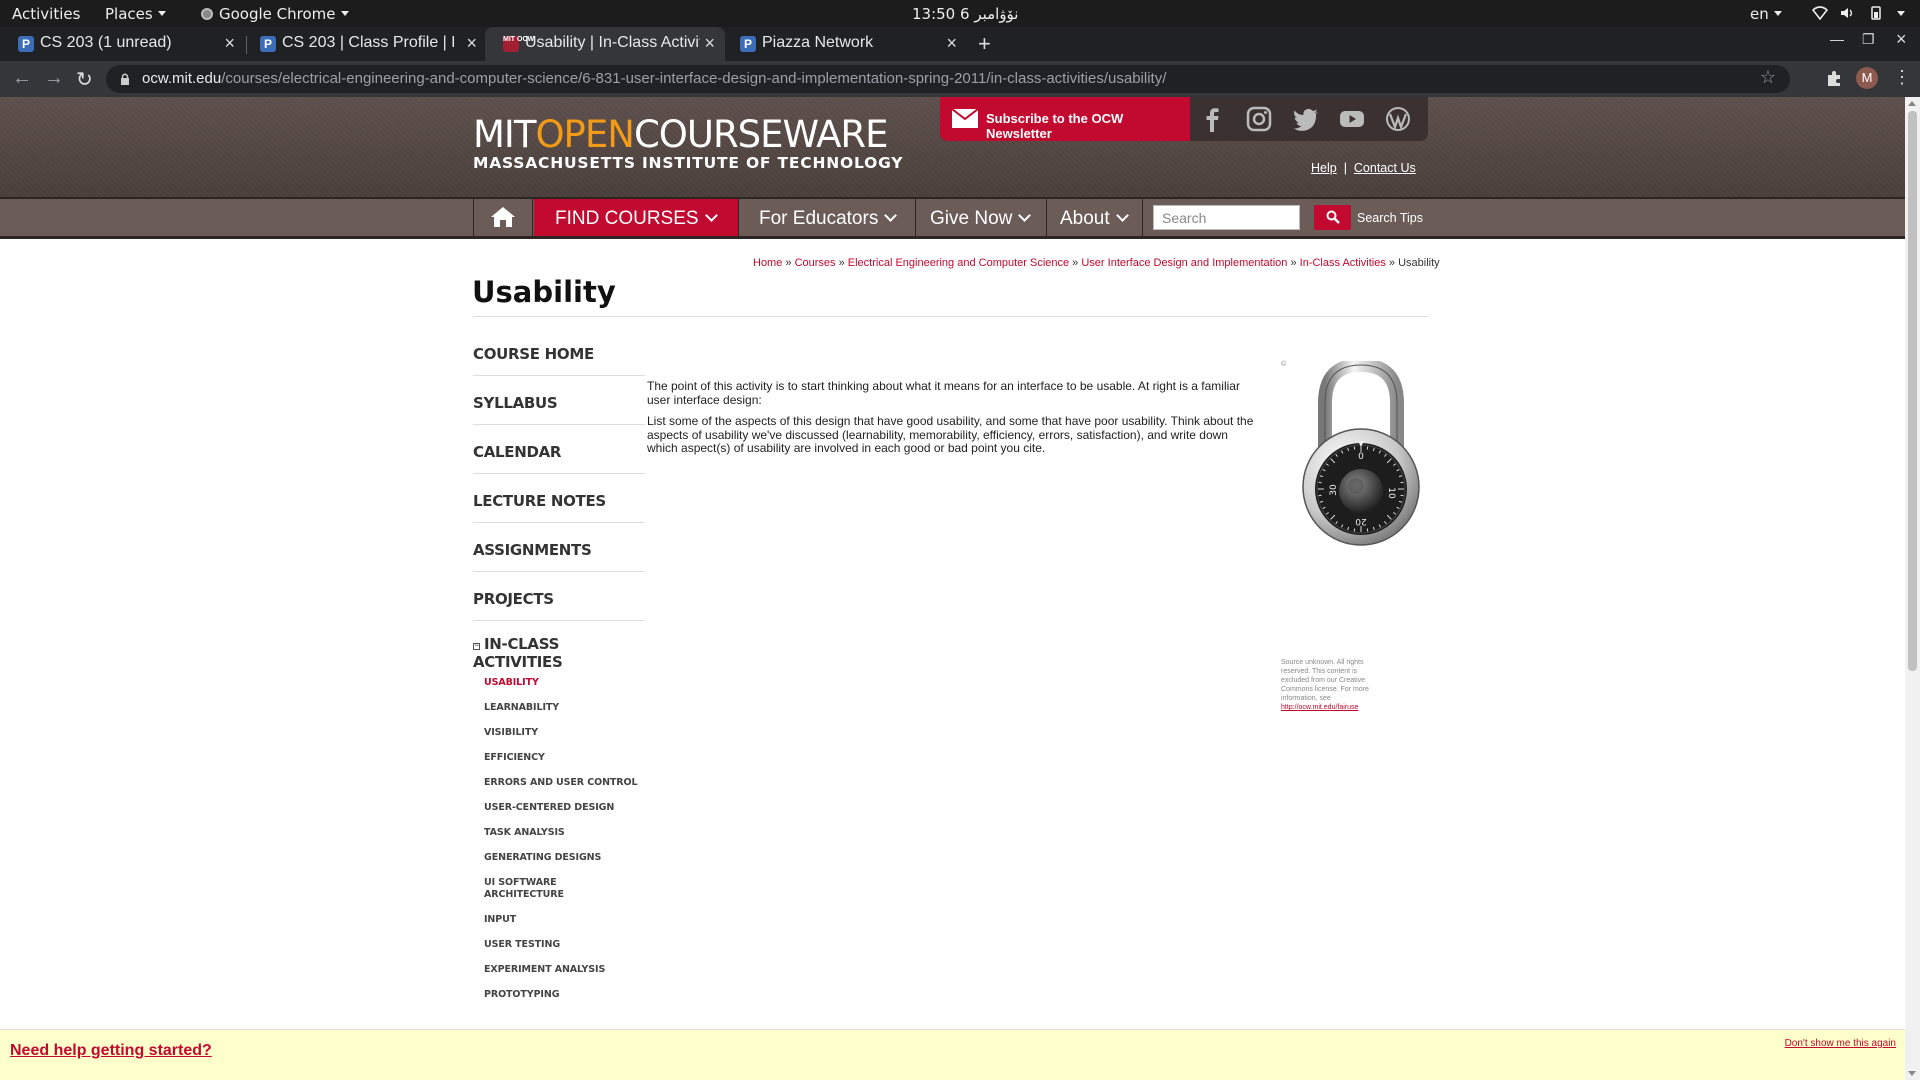 The image size is (1920, 1080). What do you see at coordinates (984, 44) in the screenshot?
I see `new-tab-icon: +` at bounding box center [984, 44].